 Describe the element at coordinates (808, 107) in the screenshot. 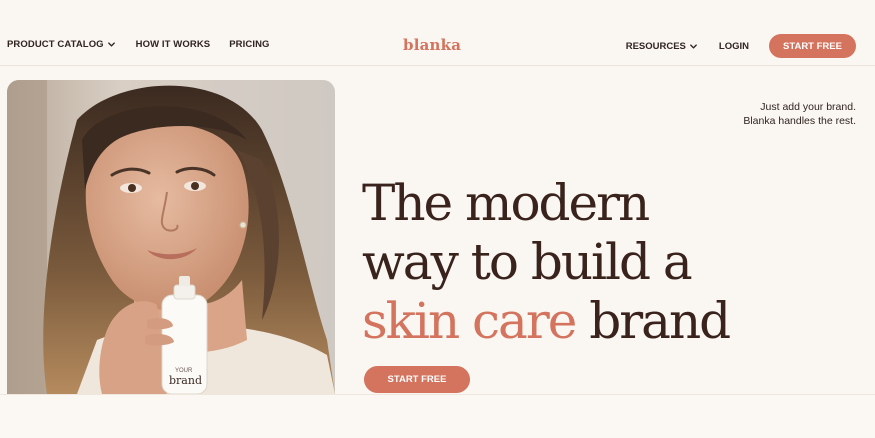

I see `tagline-line-1: Just add your brand.` at that location.